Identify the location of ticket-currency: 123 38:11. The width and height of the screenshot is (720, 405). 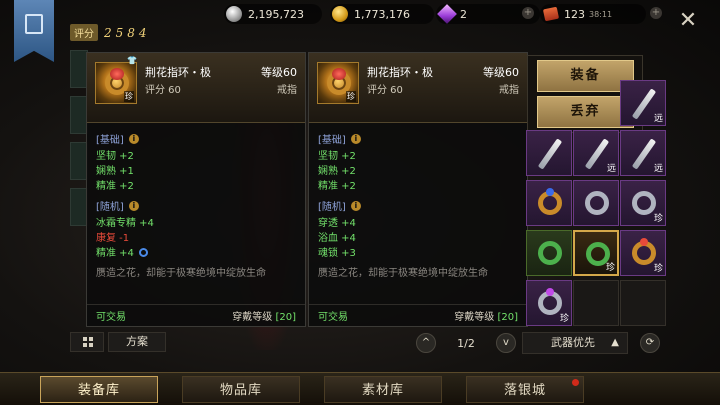
(593, 14).